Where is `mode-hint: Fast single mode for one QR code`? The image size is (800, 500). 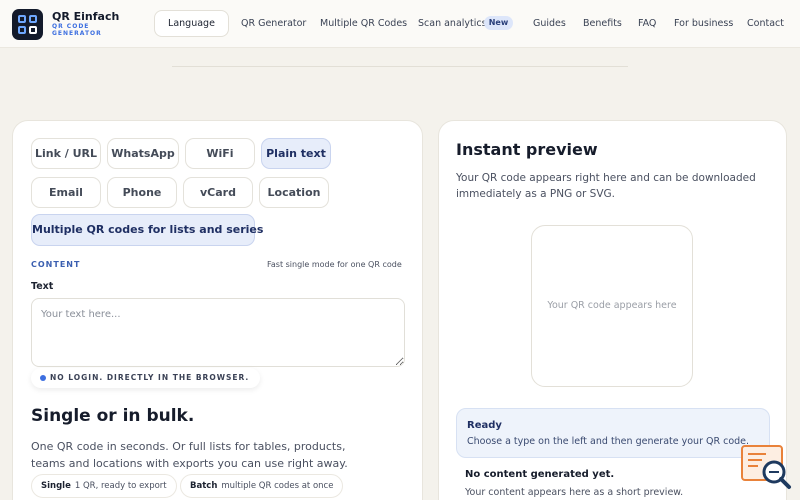 mode-hint: Fast single mode for one QR code is located at coordinates (334, 264).